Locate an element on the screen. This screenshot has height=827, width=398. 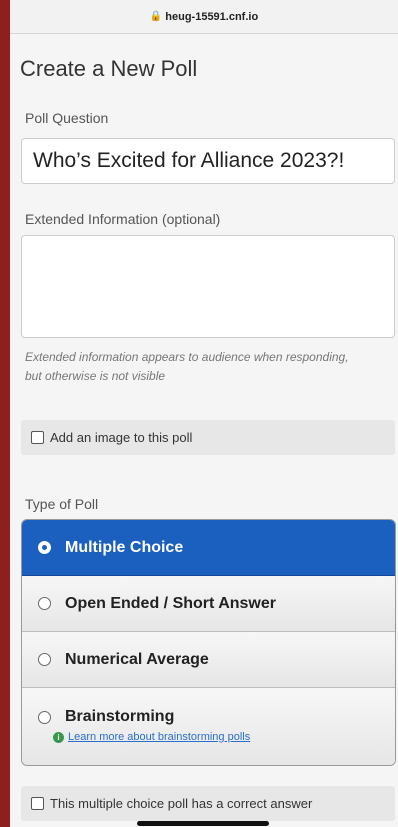
question-value: Who’s Excited for Alliance 2023?! is located at coordinates (189, 160).